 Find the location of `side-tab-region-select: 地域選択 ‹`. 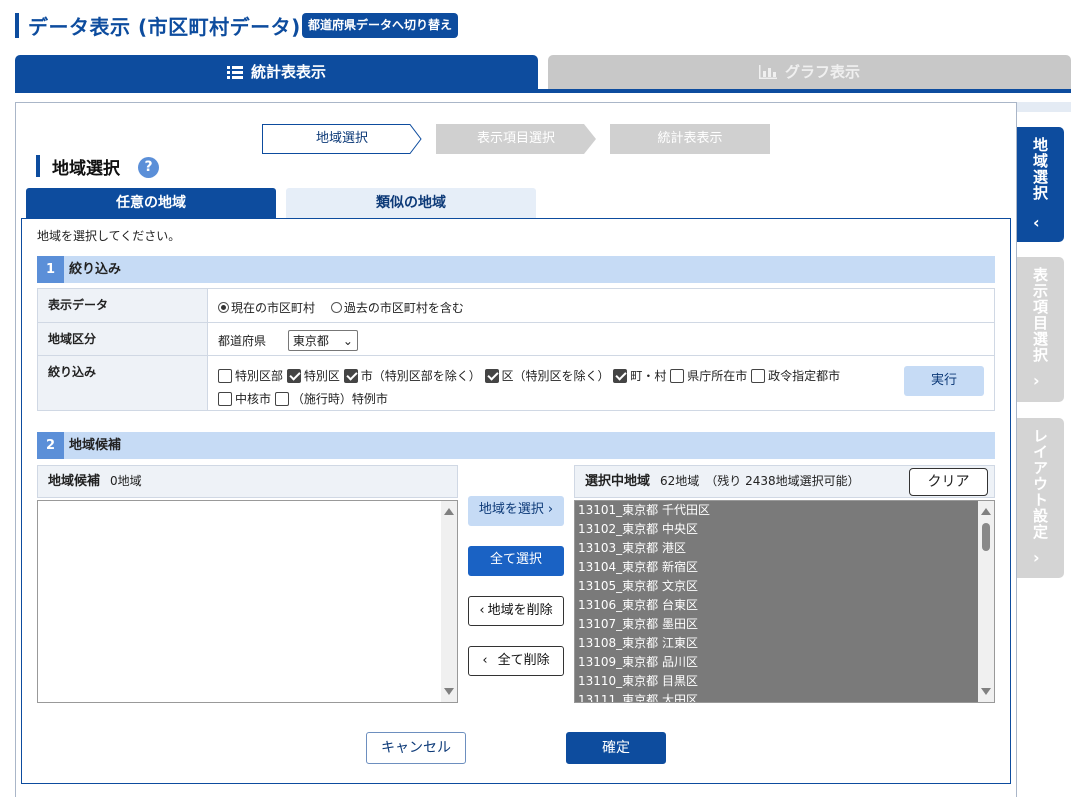

side-tab-region-select: 地域選択 ‹ is located at coordinates (1040, 184).